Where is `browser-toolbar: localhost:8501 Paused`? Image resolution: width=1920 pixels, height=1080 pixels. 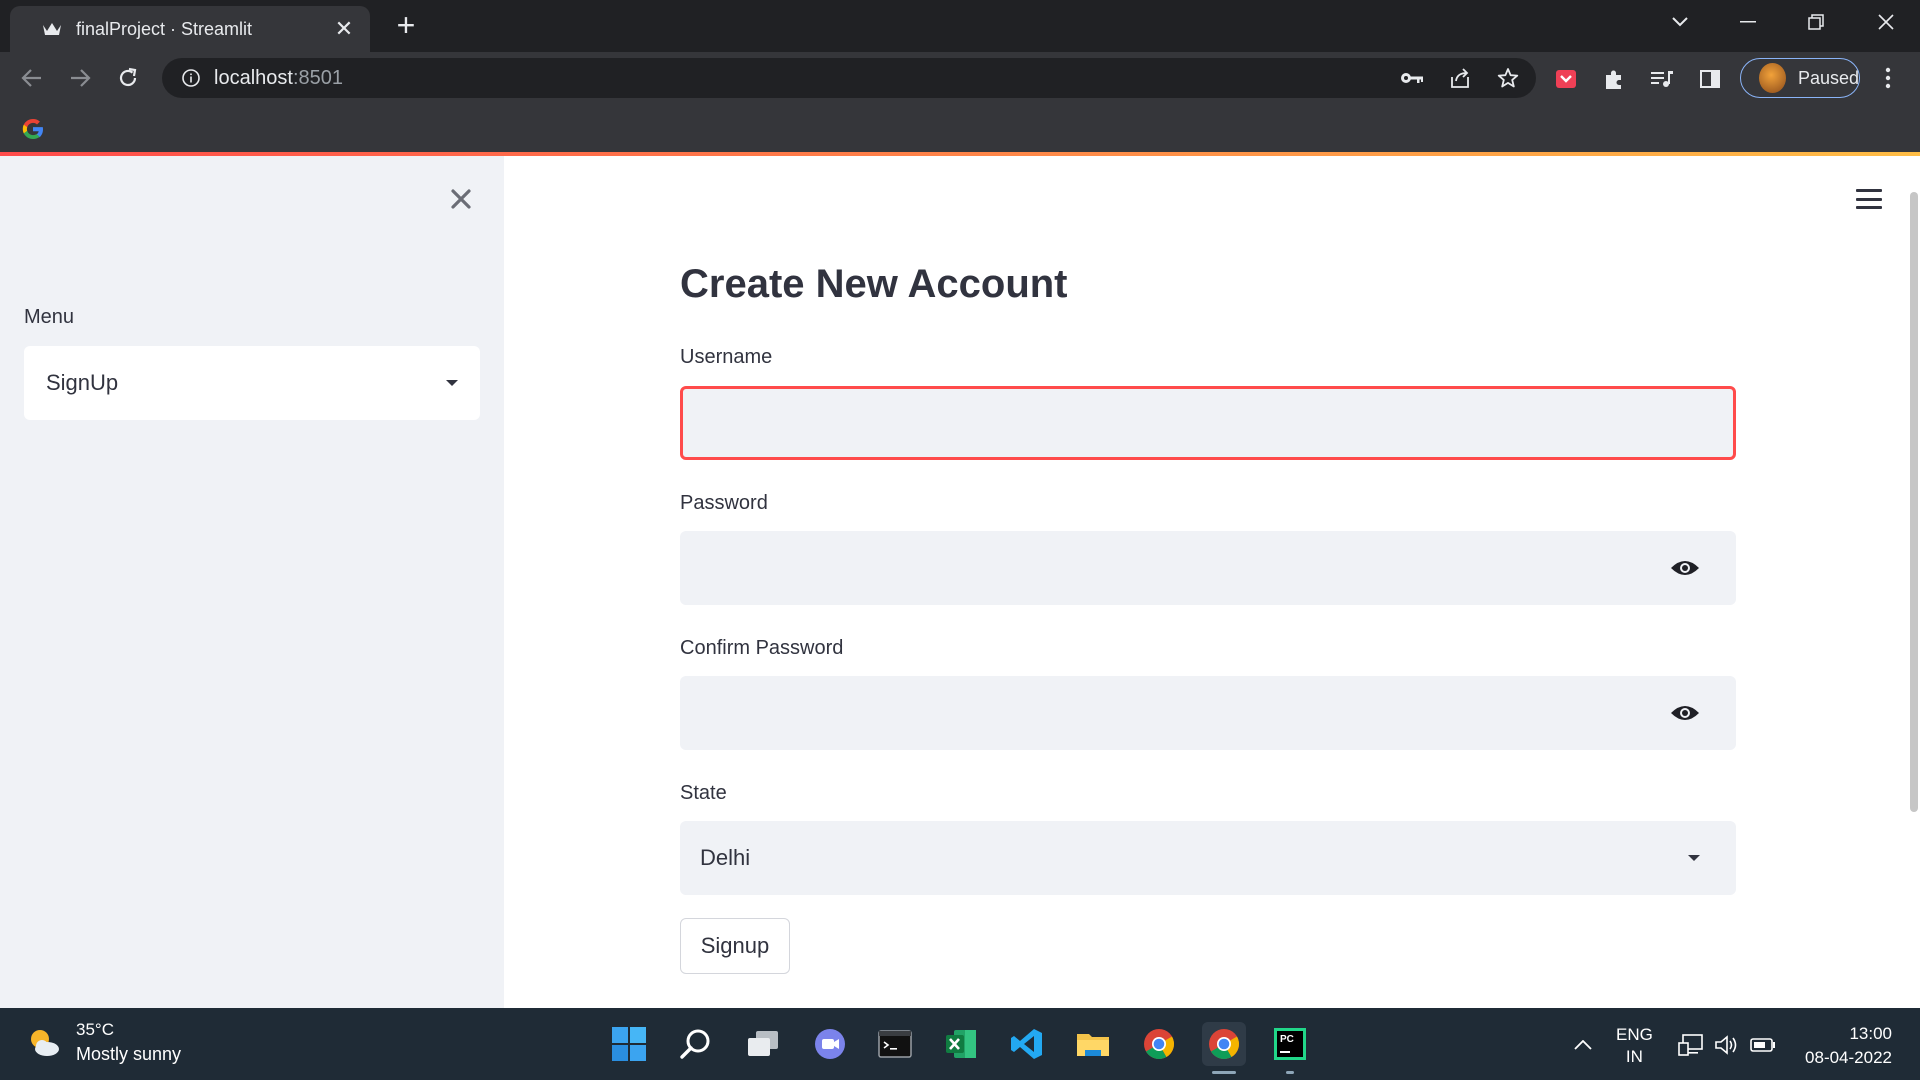 browser-toolbar: localhost:8501 Paused is located at coordinates (960, 78).